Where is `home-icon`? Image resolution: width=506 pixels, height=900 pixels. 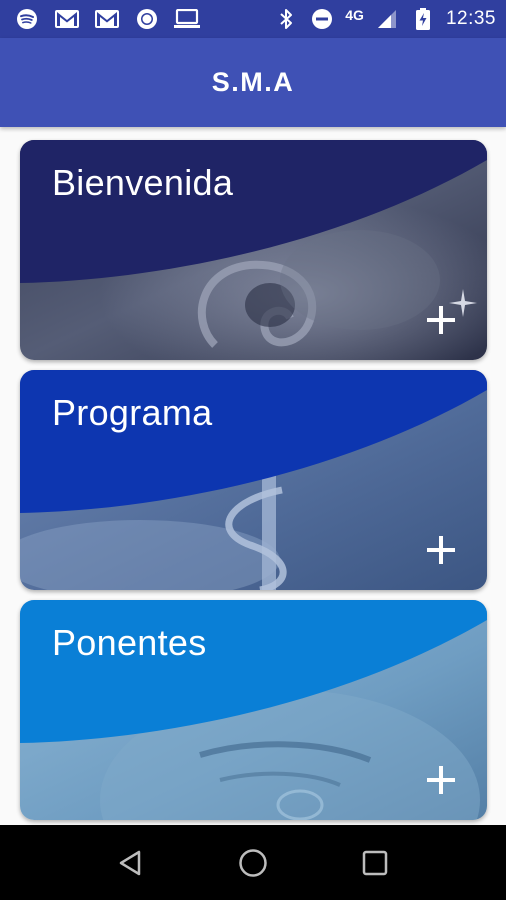
home-icon is located at coordinates (253, 863).